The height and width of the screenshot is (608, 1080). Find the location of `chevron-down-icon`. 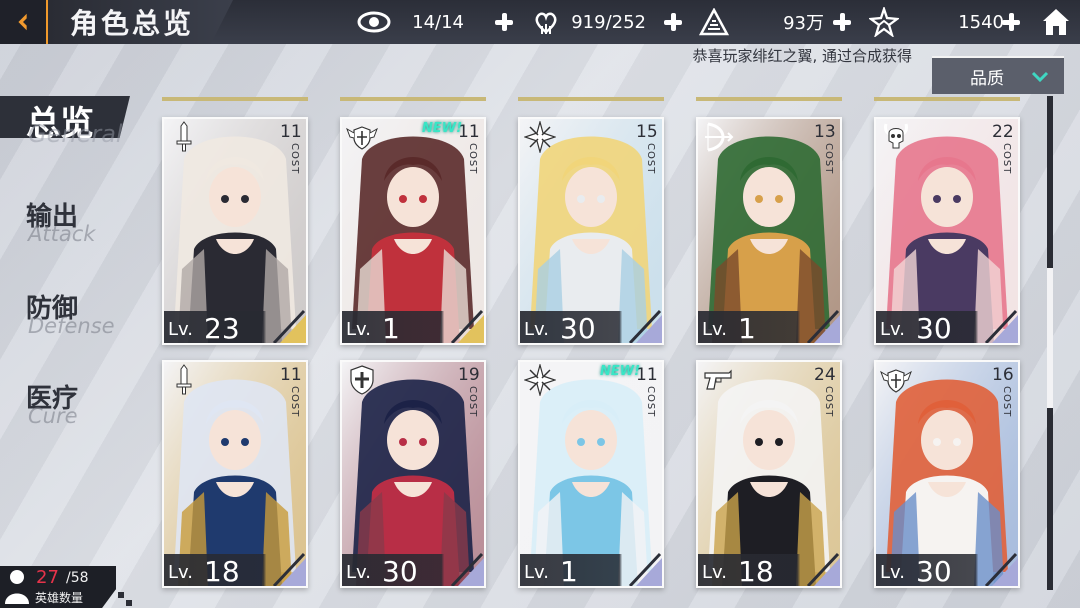

chevron-down-icon is located at coordinates (1040, 77).